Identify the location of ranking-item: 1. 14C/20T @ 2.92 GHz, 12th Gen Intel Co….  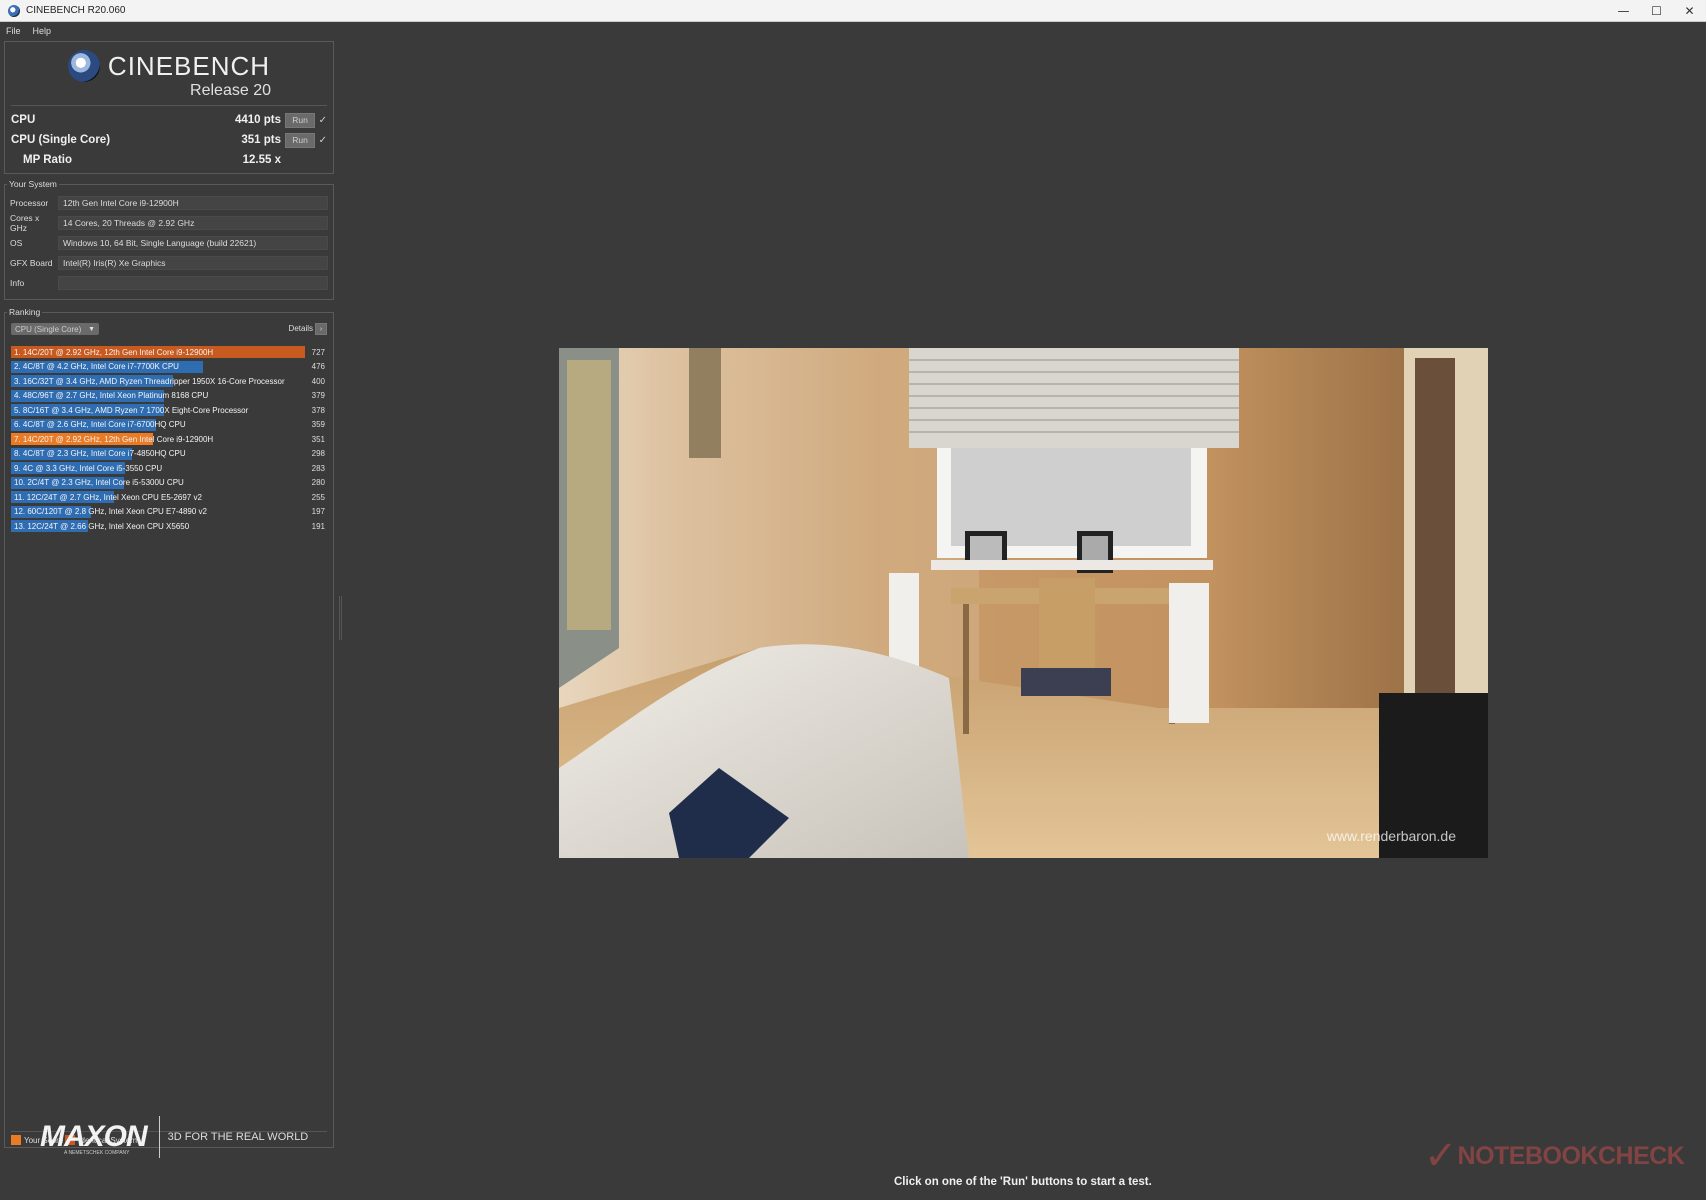
(169, 352).